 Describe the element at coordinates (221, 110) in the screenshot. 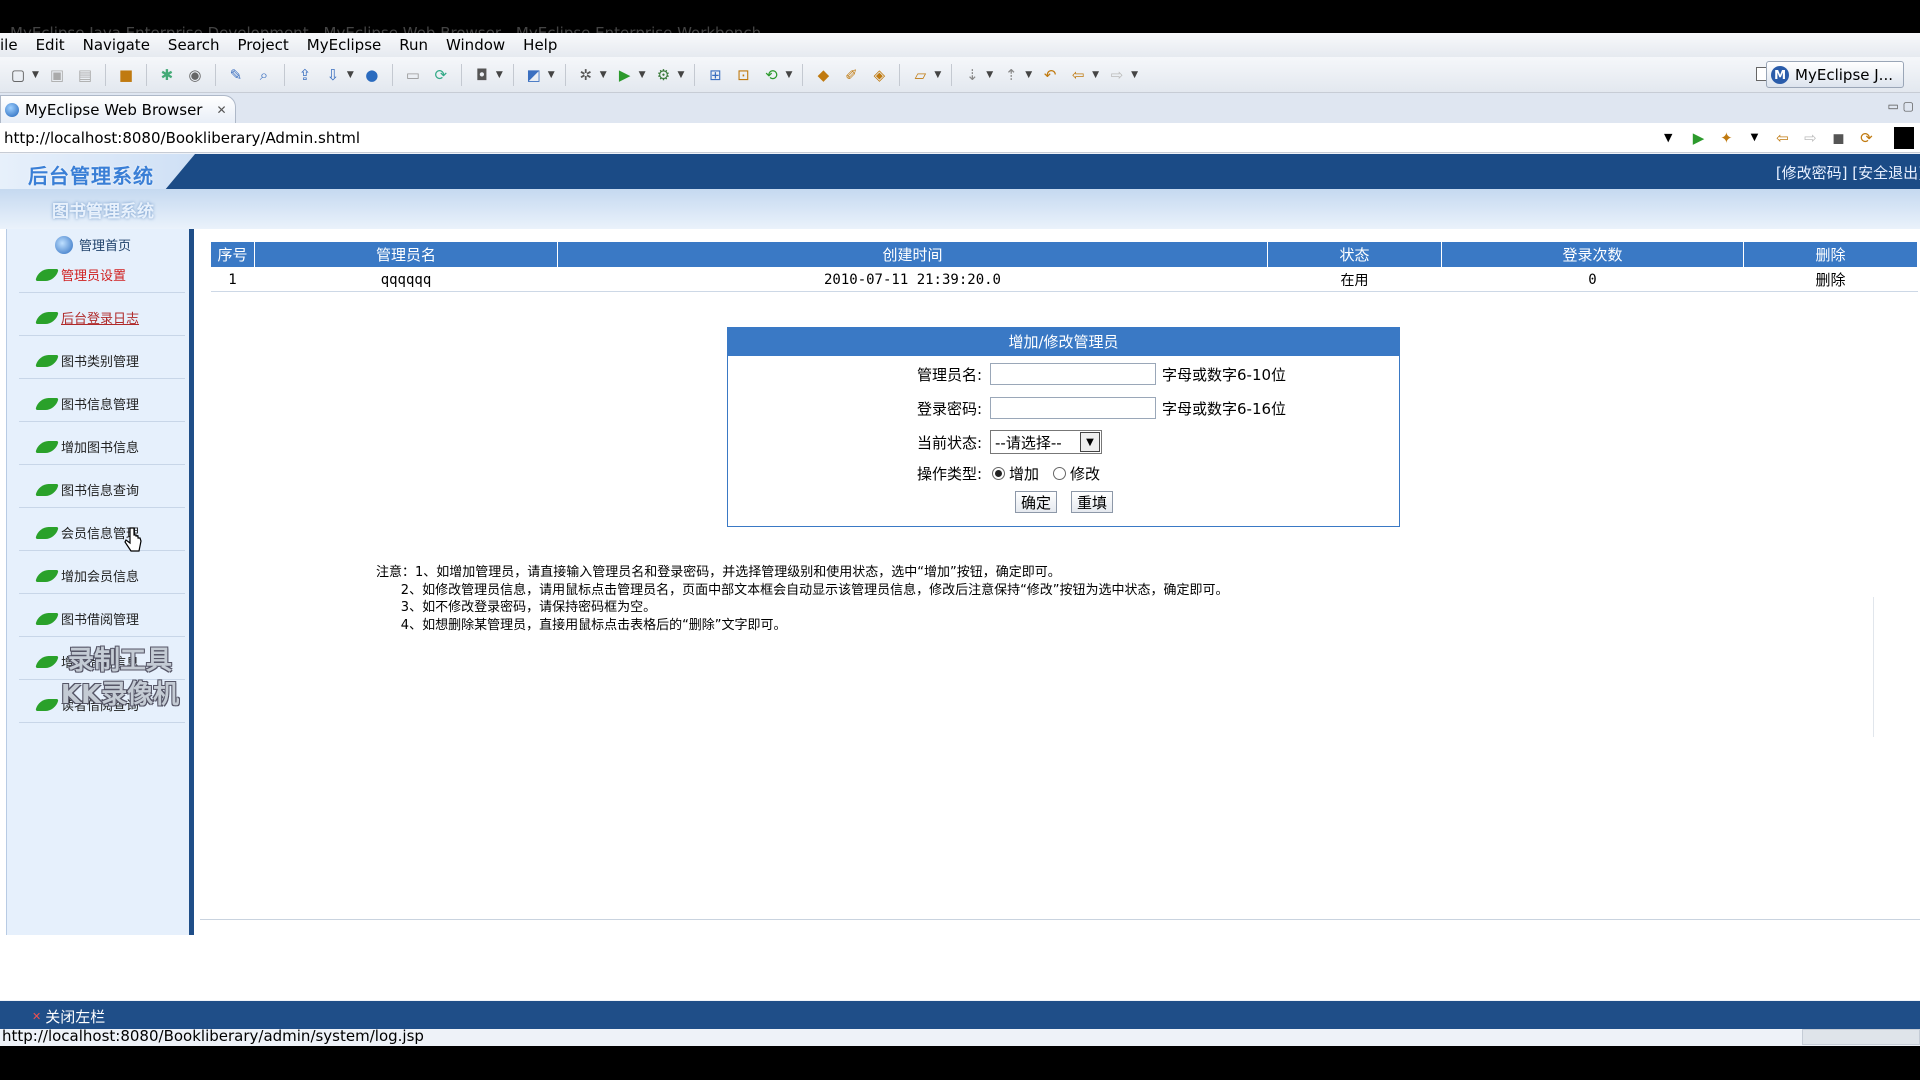

I see `close-icon: ✕` at that location.